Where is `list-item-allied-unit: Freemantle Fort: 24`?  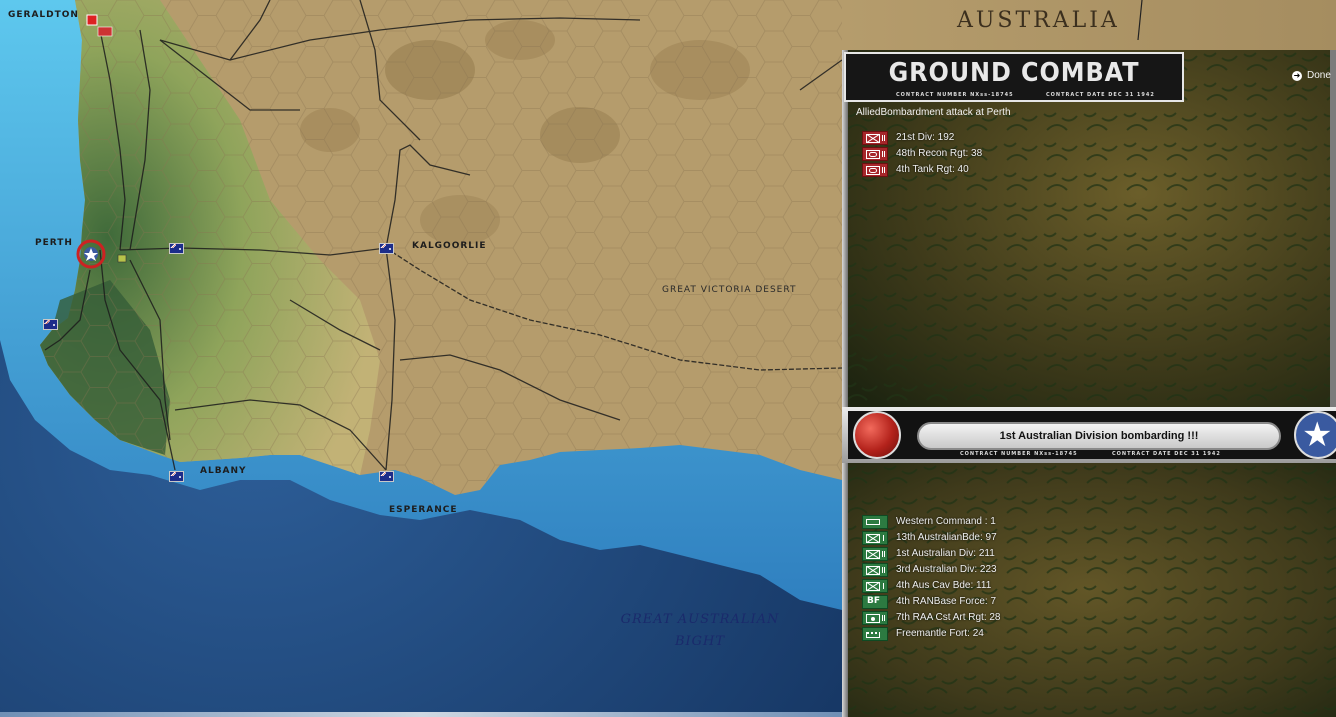
list-item-allied-unit: Freemantle Fort: 24 is located at coordinates (923, 633).